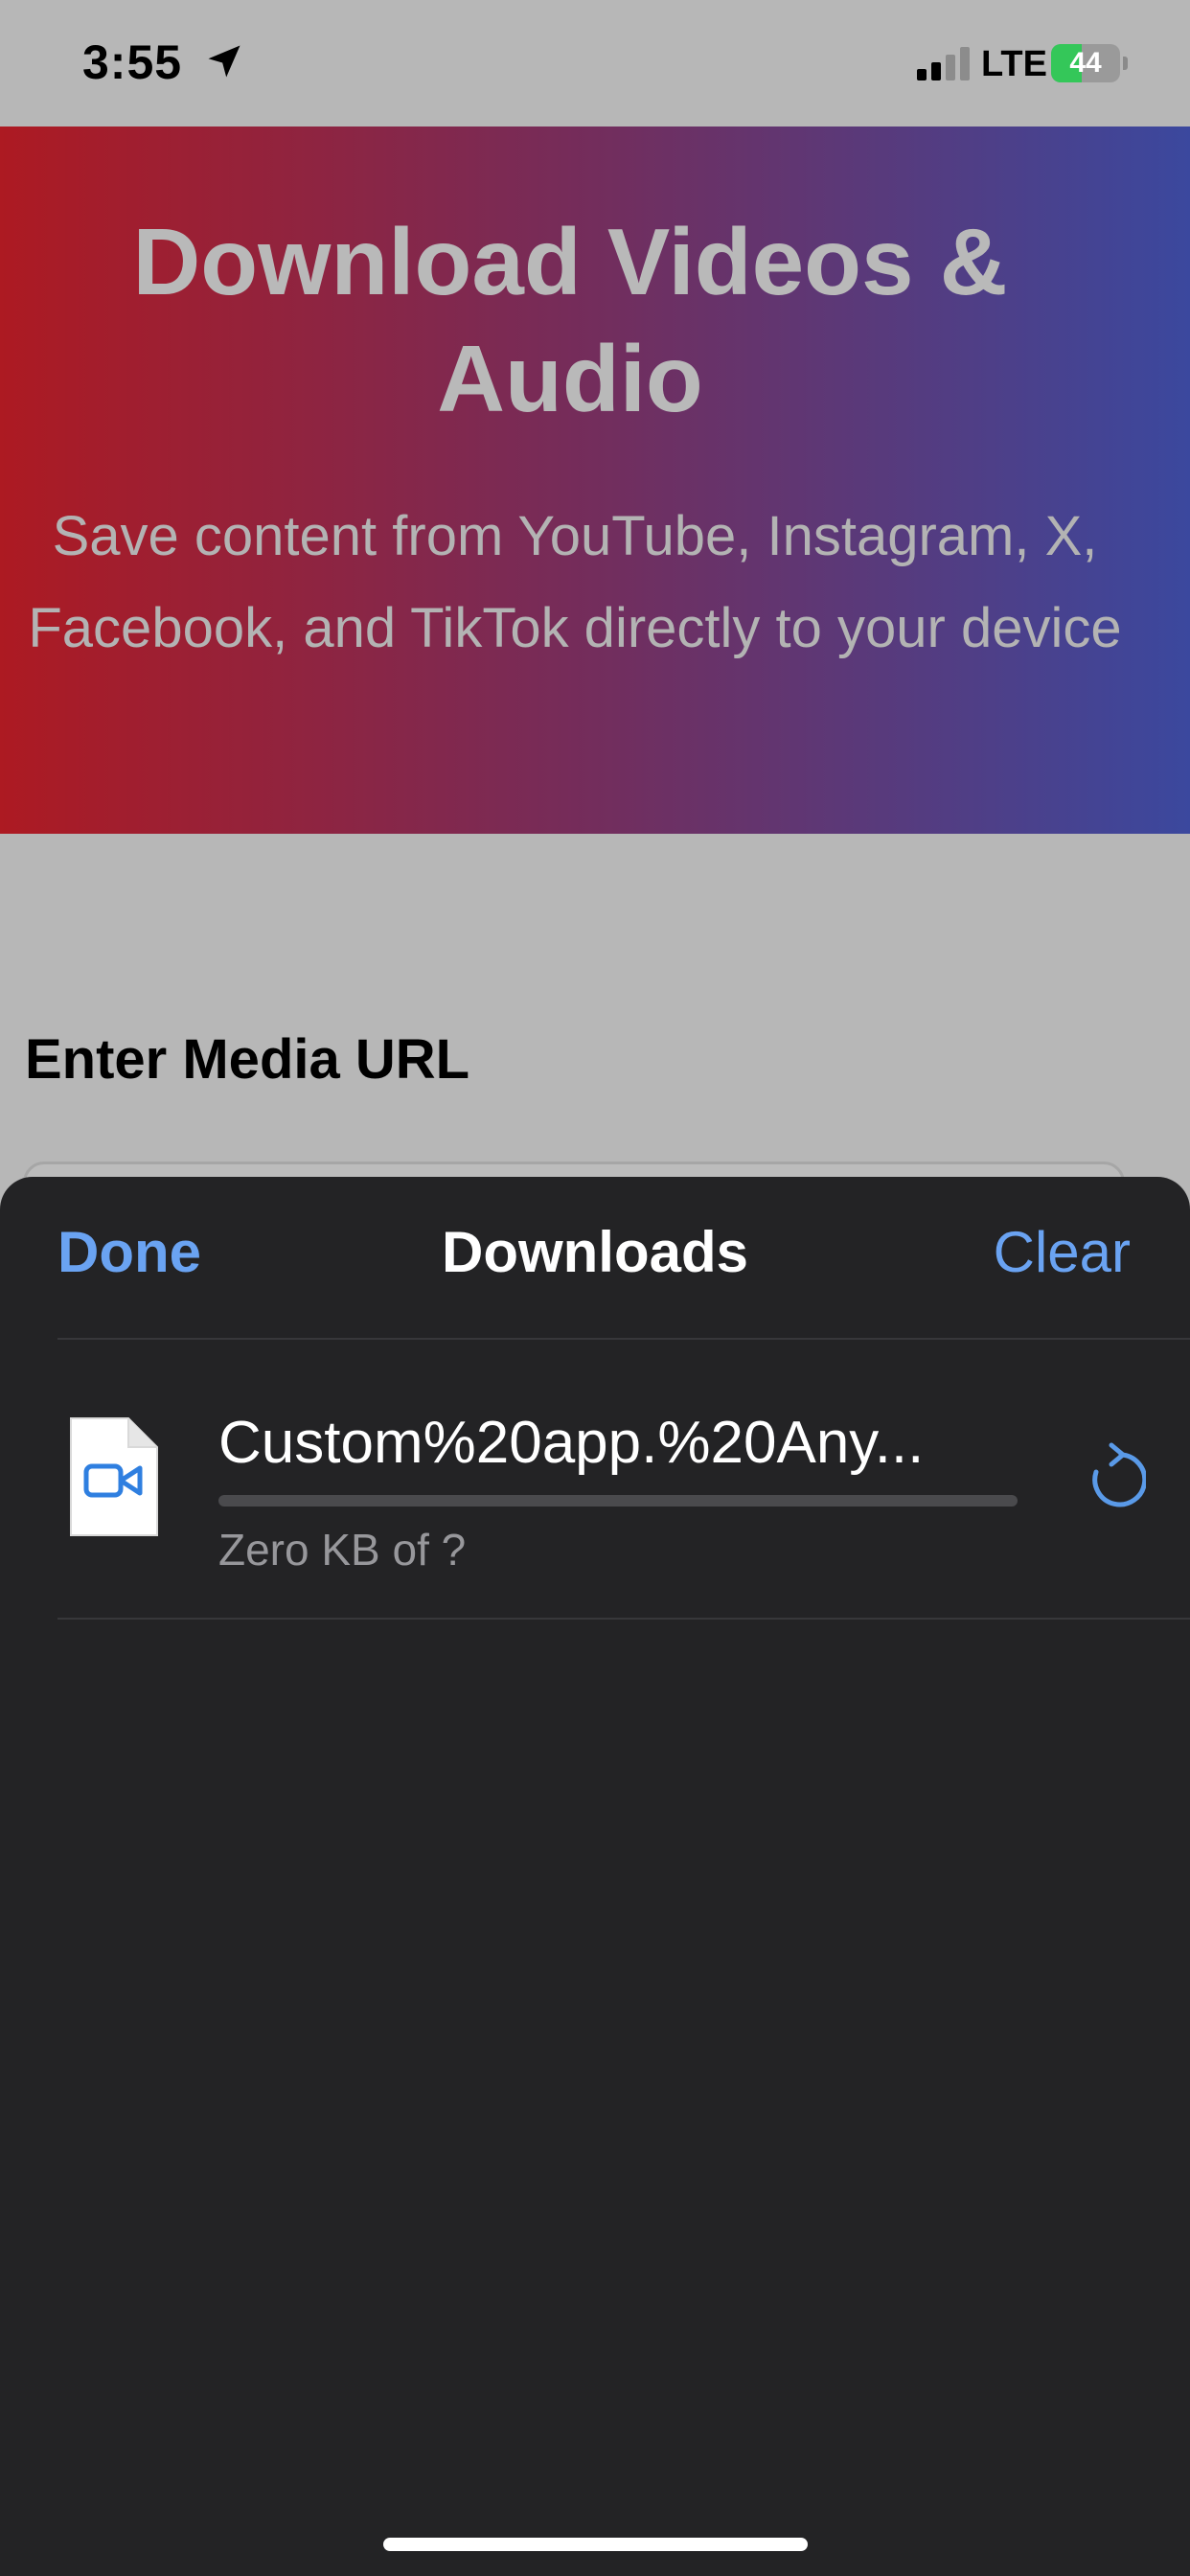  Describe the element at coordinates (595, 63) in the screenshot. I see `status-bar: 3:55 LTE 44` at that location.